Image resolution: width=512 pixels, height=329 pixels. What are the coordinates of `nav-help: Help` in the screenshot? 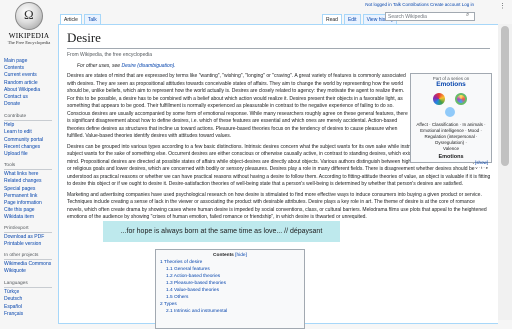 It's located at (28, 125).